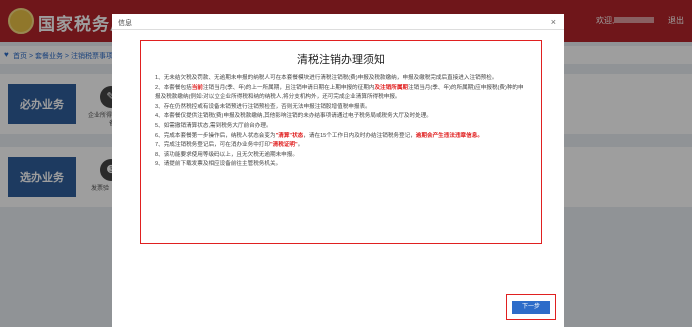  I want to click on notice-title: 清税注销办理须知, so click(341, 60).